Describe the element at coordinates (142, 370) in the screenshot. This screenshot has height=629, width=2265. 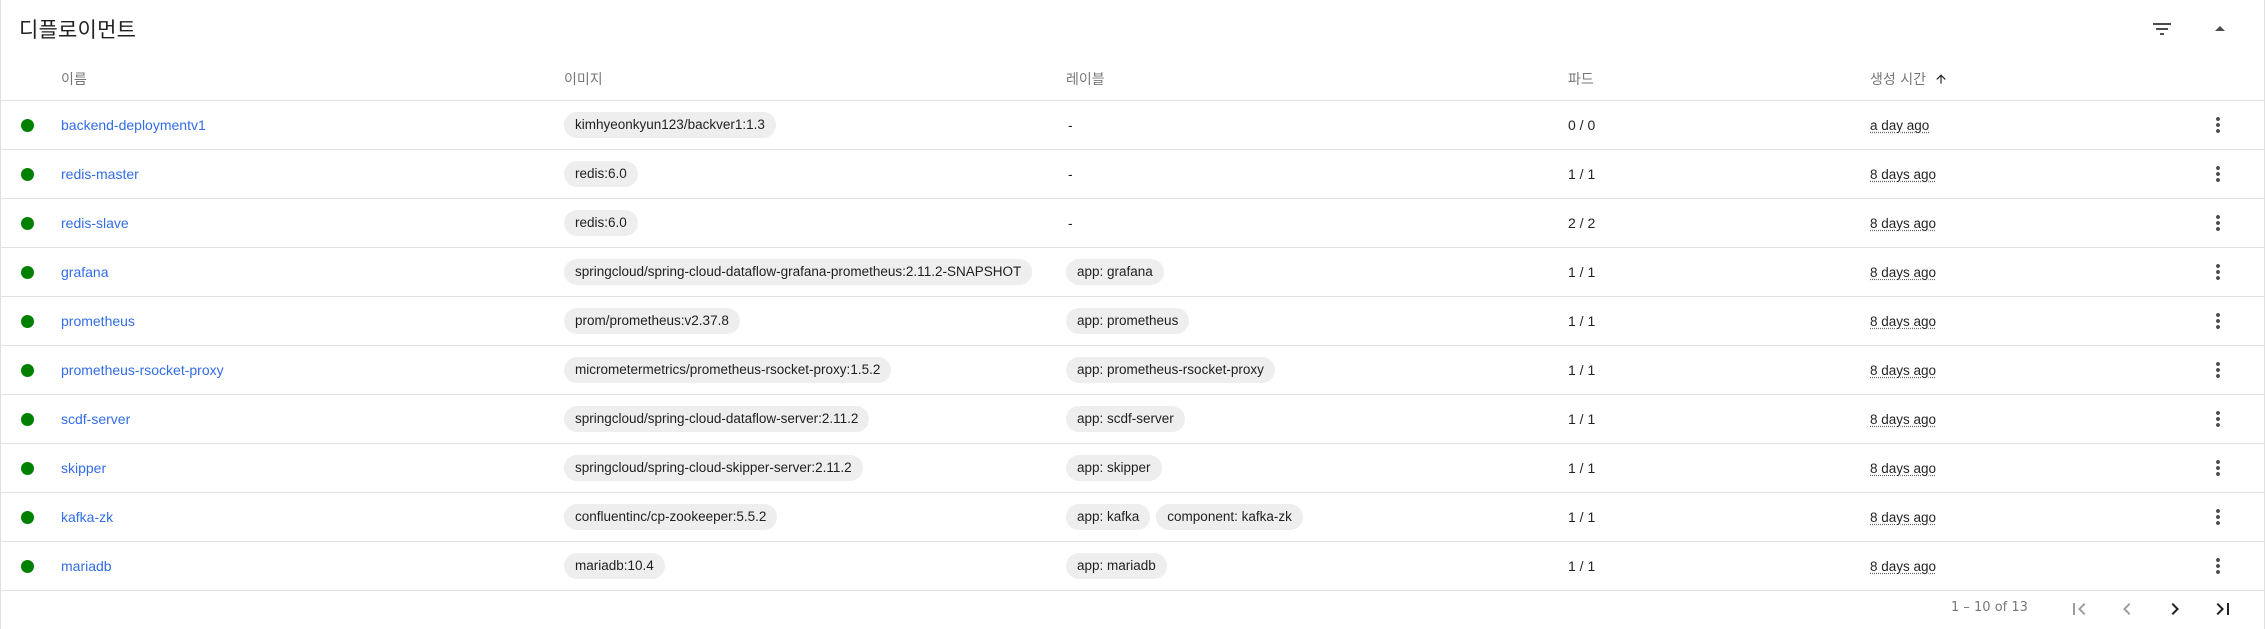
I see `deployment-name-link: prometheus-rsocket-proxy` at that location.